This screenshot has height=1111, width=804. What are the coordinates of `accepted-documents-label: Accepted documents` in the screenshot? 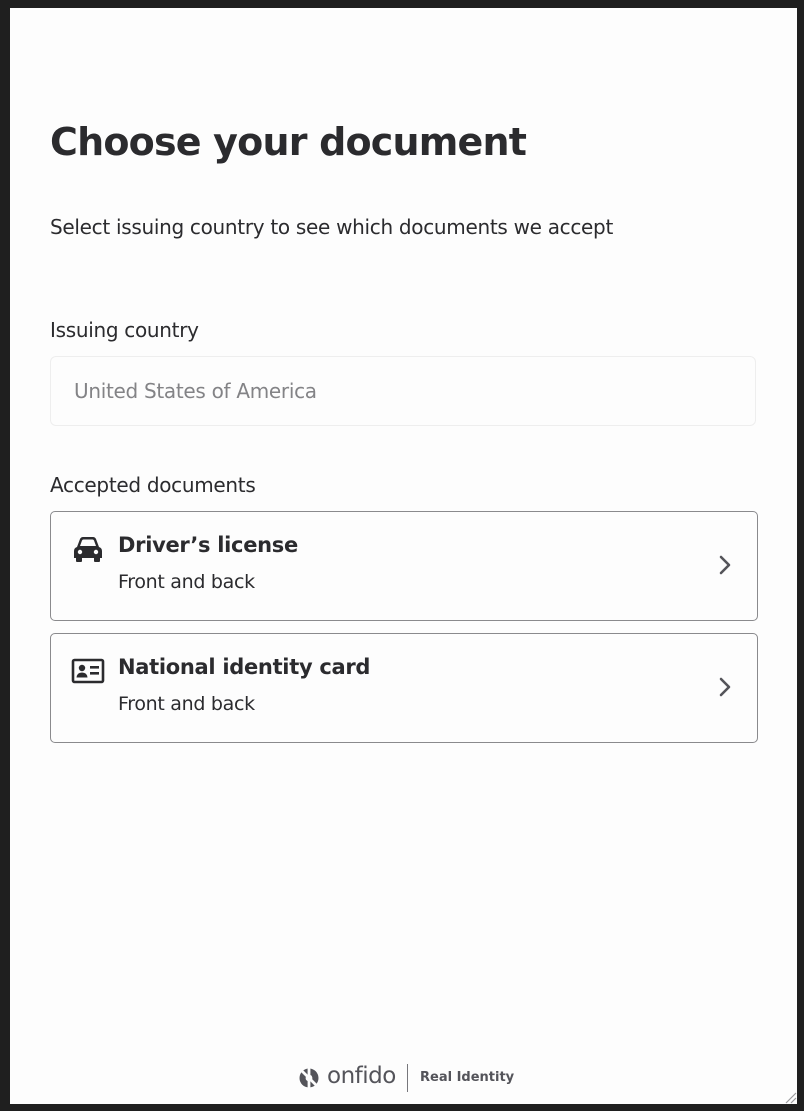 It's located at (153, 485).